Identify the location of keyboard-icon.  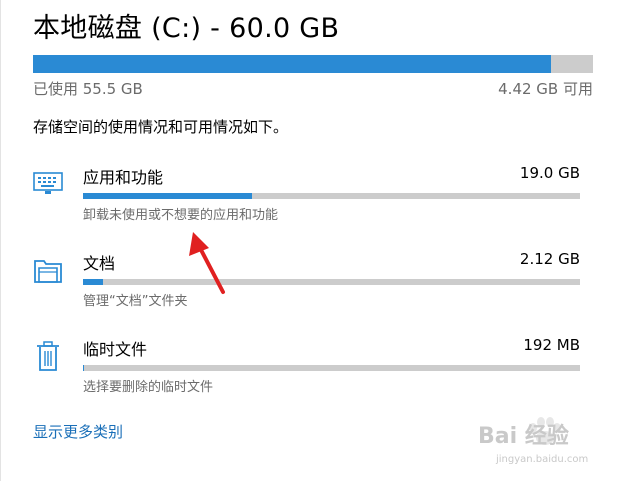
(48, 185).